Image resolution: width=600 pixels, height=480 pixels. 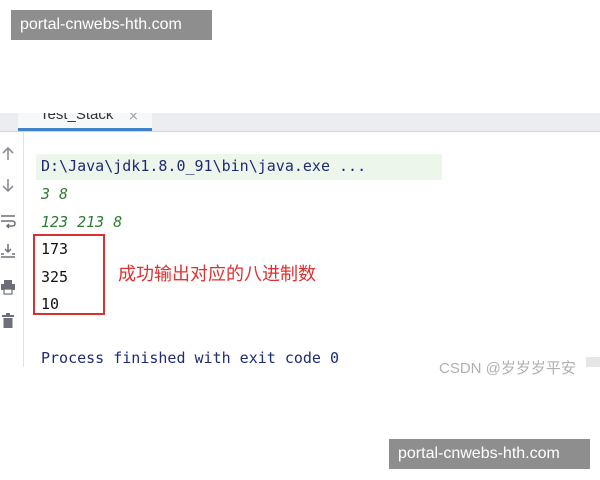 What do you see at coordinates (82, 222) in the screenshot?
I see `input-line: 123 213 8` at bounding box center [82, 222].